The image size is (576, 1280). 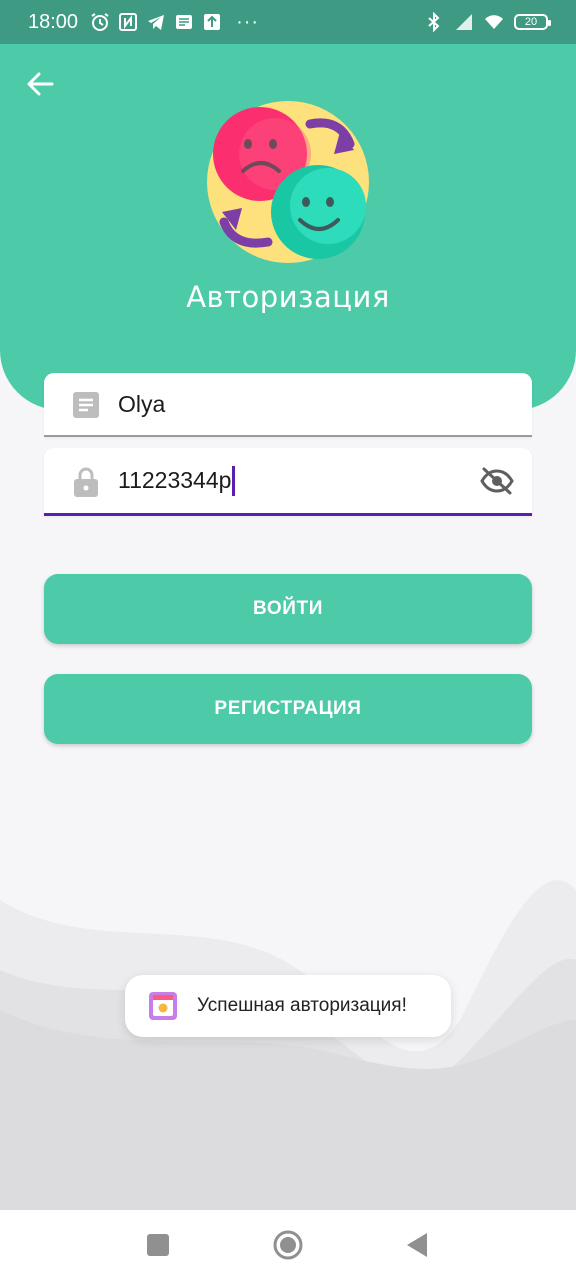 I want to click on status-right: 20, so click(x=487, y=22).